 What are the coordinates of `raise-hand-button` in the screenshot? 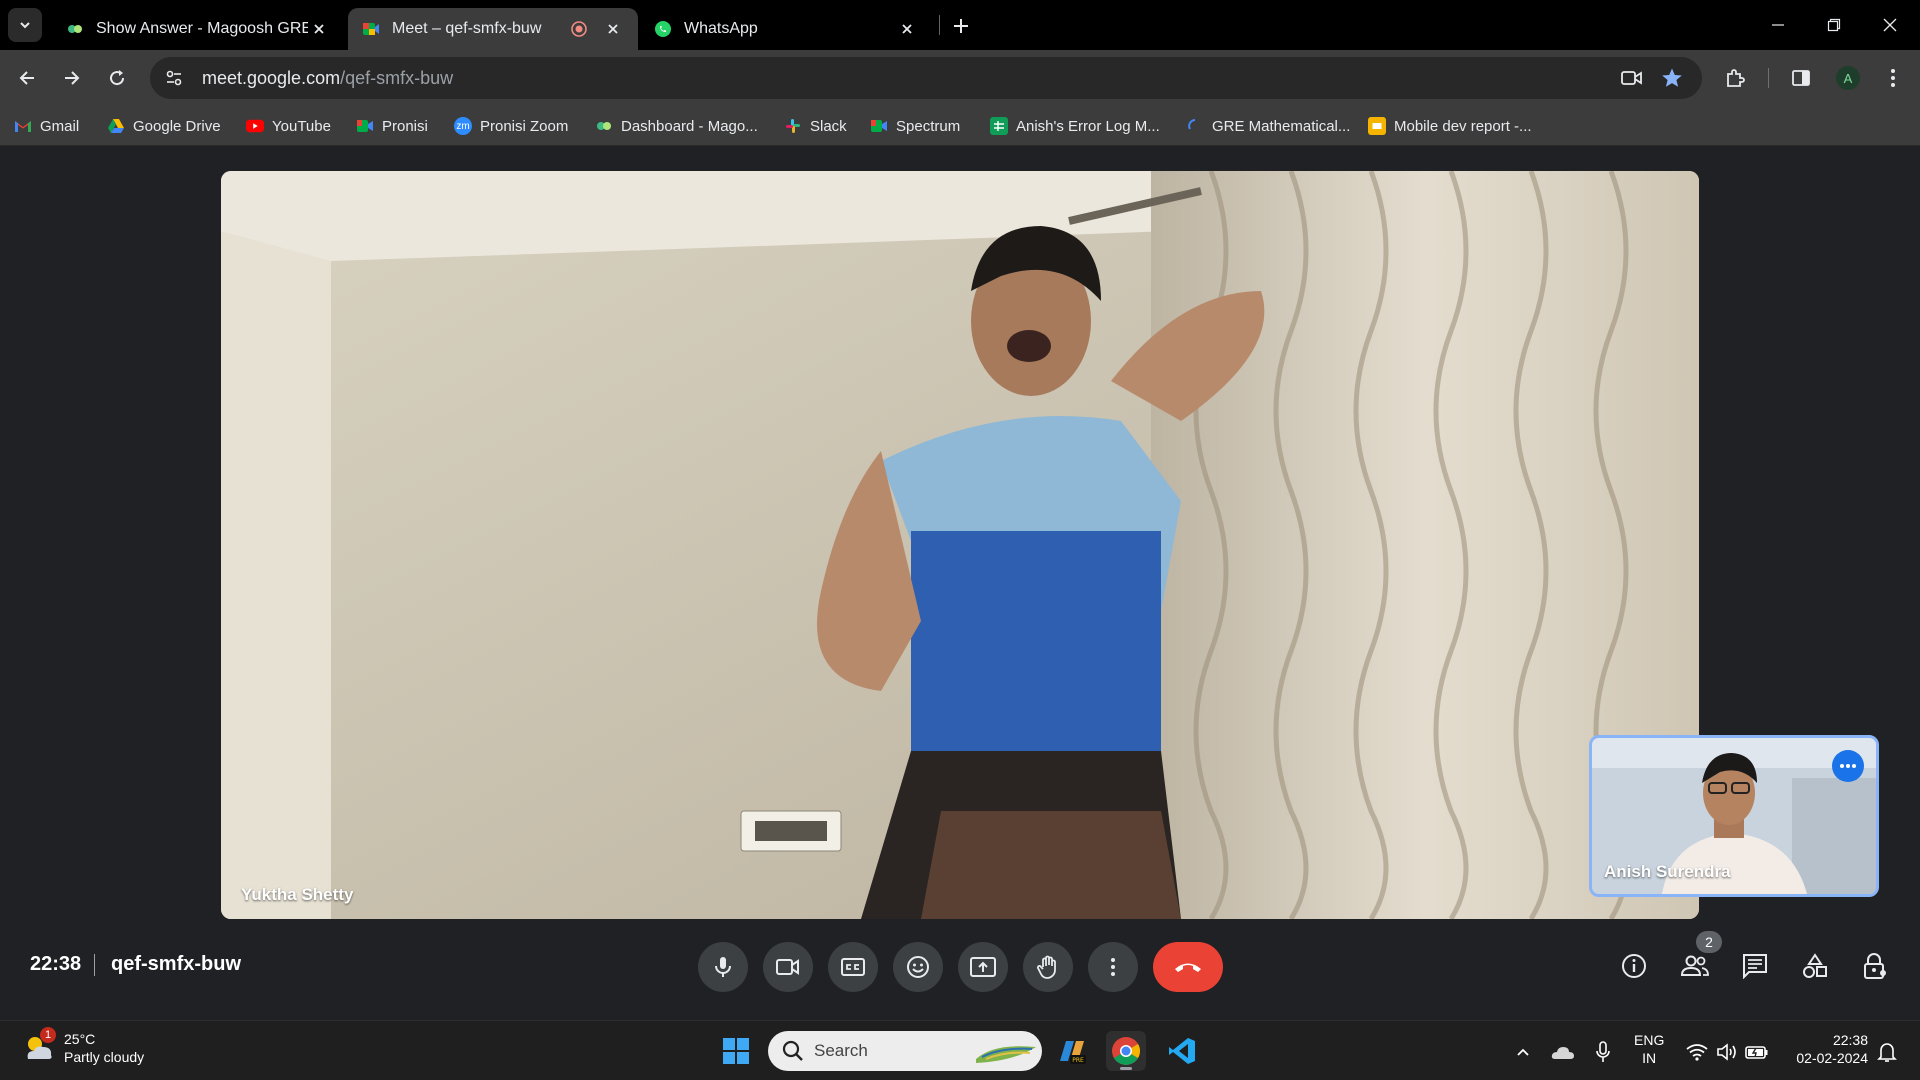 It's located at (1048, 967).